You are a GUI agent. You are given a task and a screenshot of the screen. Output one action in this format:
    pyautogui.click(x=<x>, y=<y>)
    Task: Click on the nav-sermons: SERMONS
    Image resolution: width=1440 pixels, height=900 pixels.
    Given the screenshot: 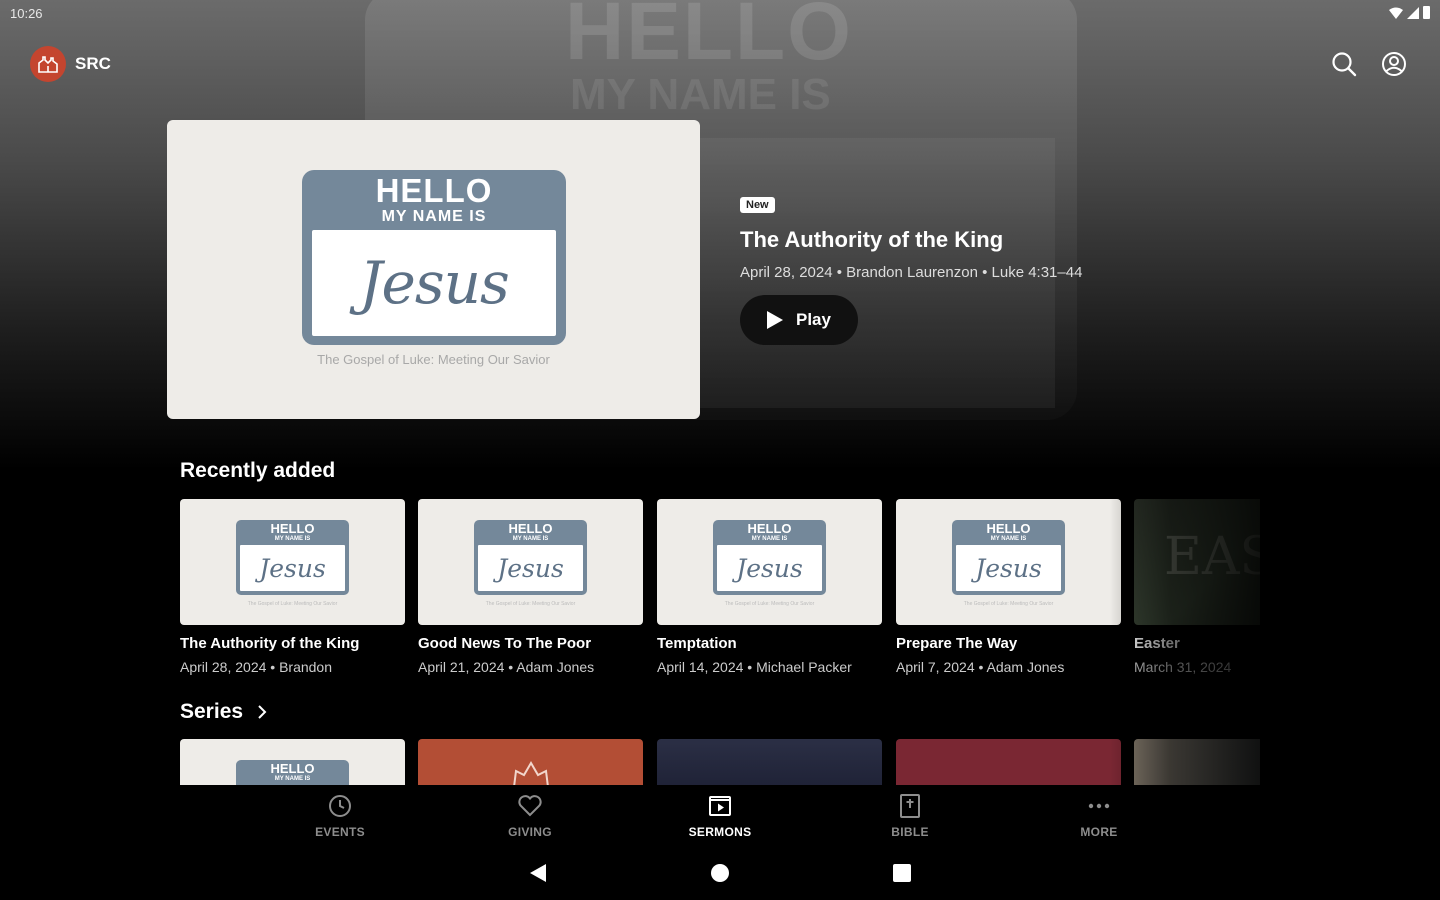 What is the action you would take?
    pyautogui.click(x=720, y=816)
    